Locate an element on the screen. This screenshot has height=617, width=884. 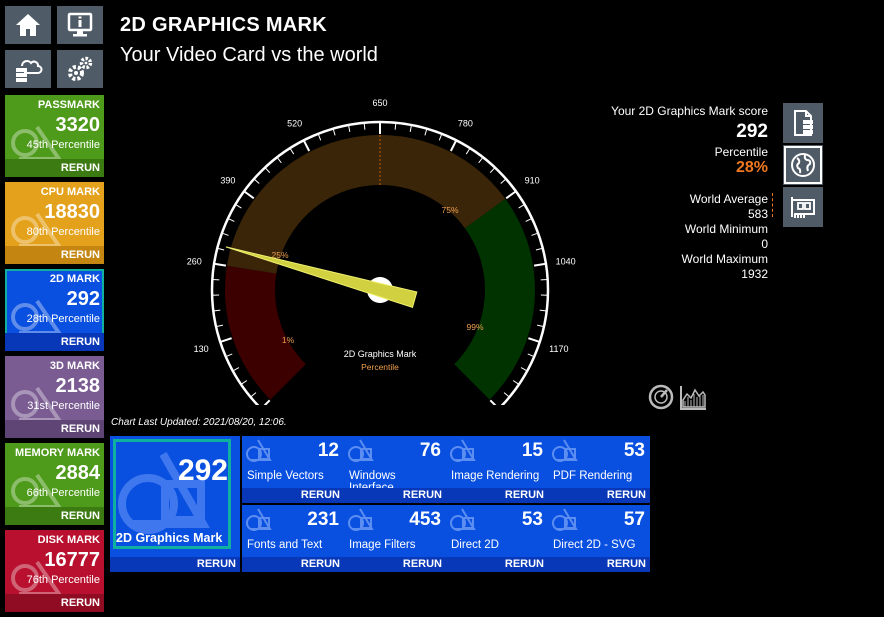
system-info-icon is located at coordinates (80, 24).